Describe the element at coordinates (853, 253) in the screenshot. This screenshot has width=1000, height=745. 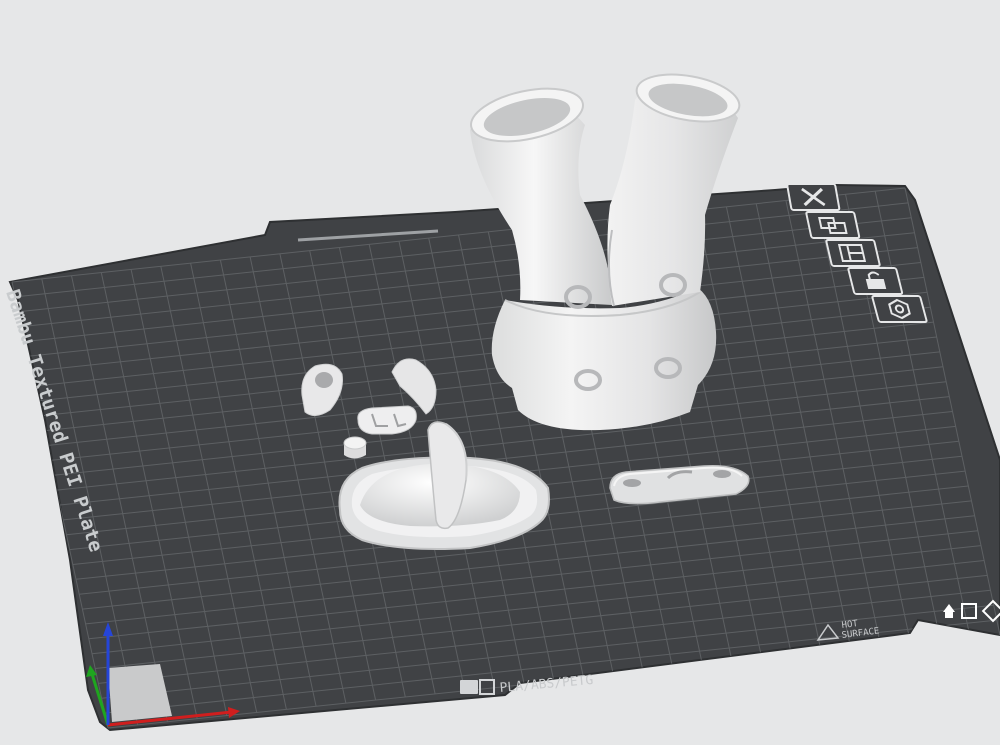
I see `plate-layout-icon` at that location.